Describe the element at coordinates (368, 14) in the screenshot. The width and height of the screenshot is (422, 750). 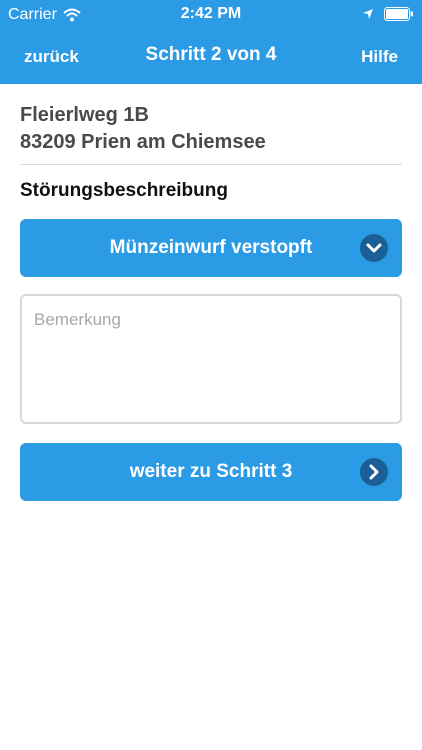
I see `location-arrow-icon` at that location.